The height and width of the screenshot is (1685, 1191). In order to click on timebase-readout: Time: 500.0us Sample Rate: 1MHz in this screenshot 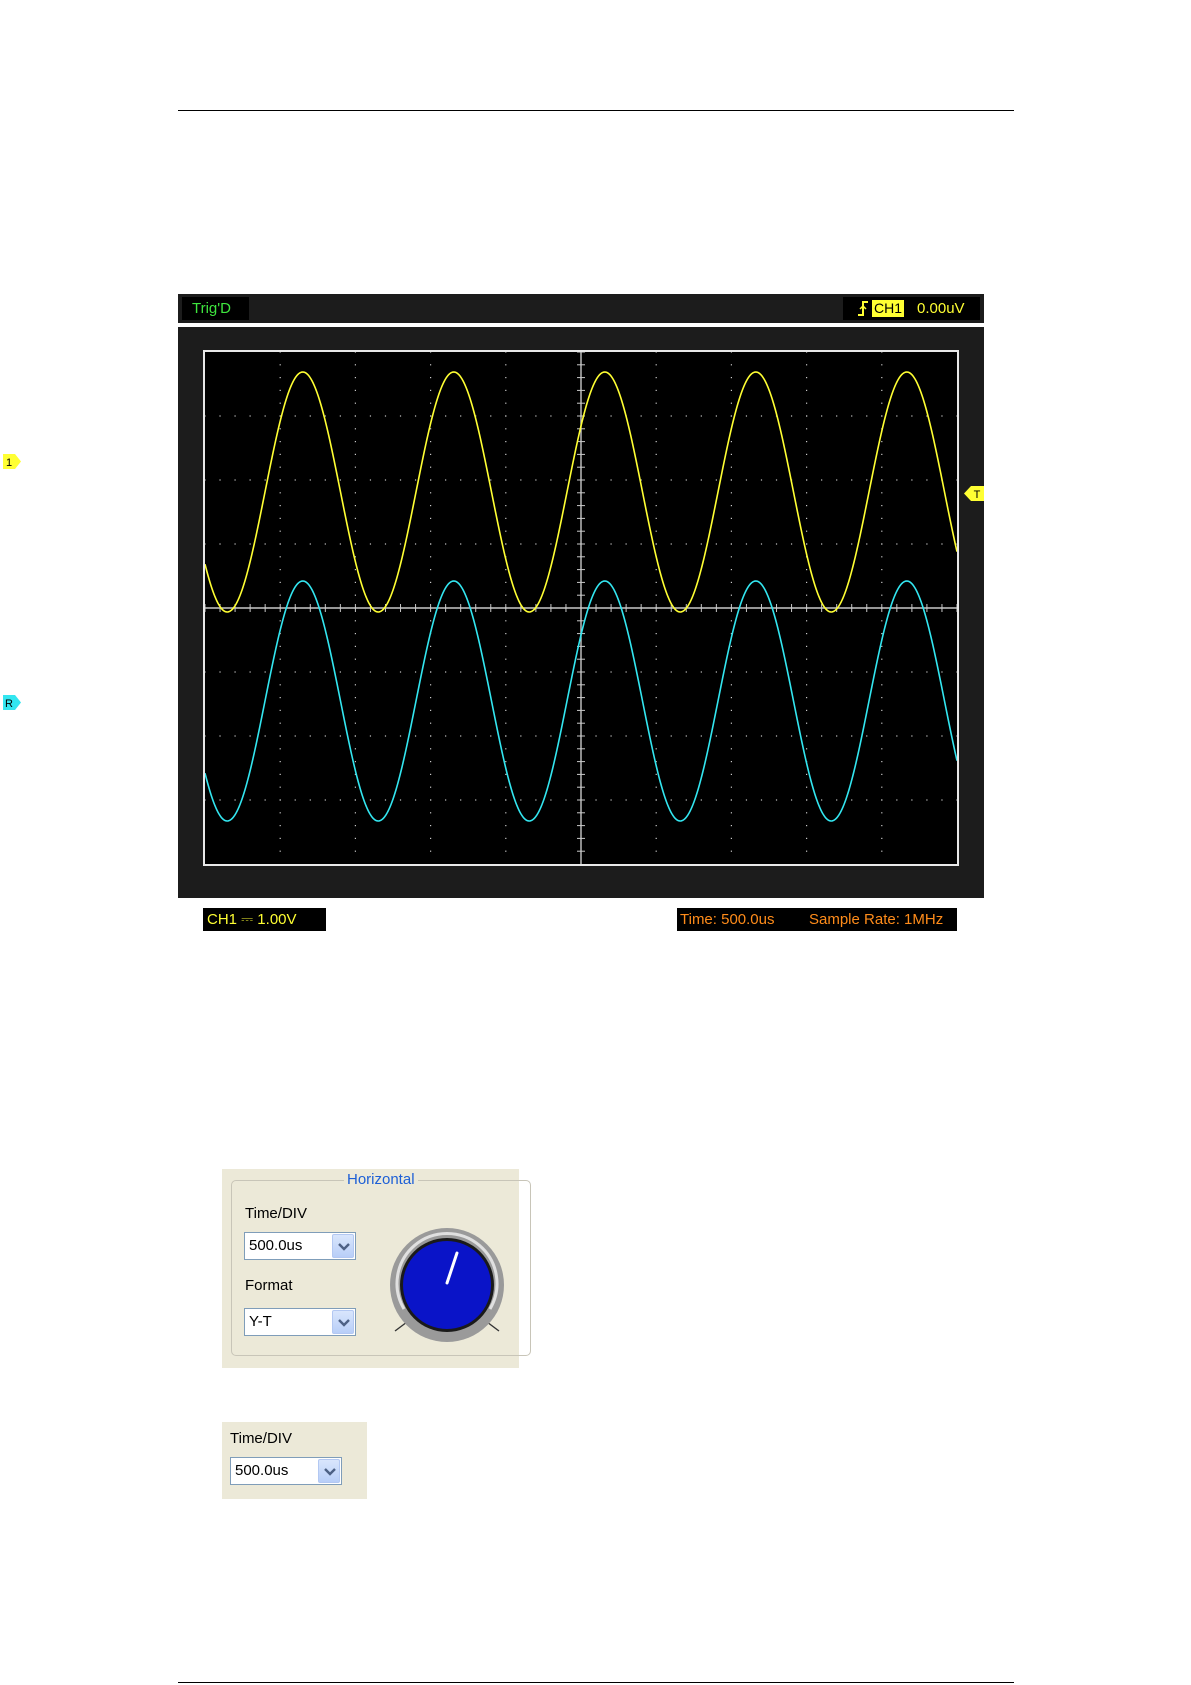, I will do `click(817, 919)`.